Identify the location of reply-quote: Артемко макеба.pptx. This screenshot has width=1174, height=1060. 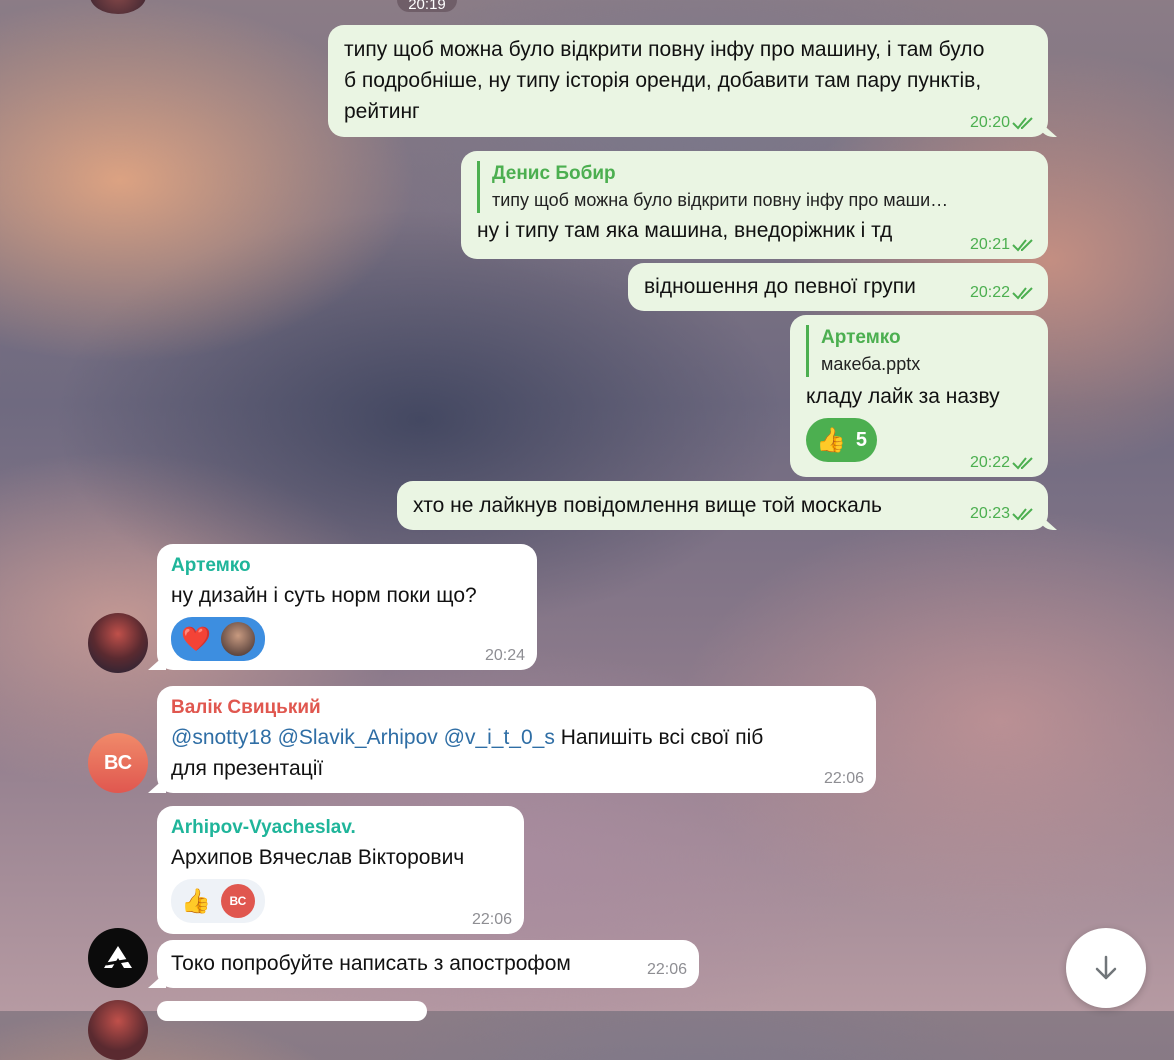
(919, 351).